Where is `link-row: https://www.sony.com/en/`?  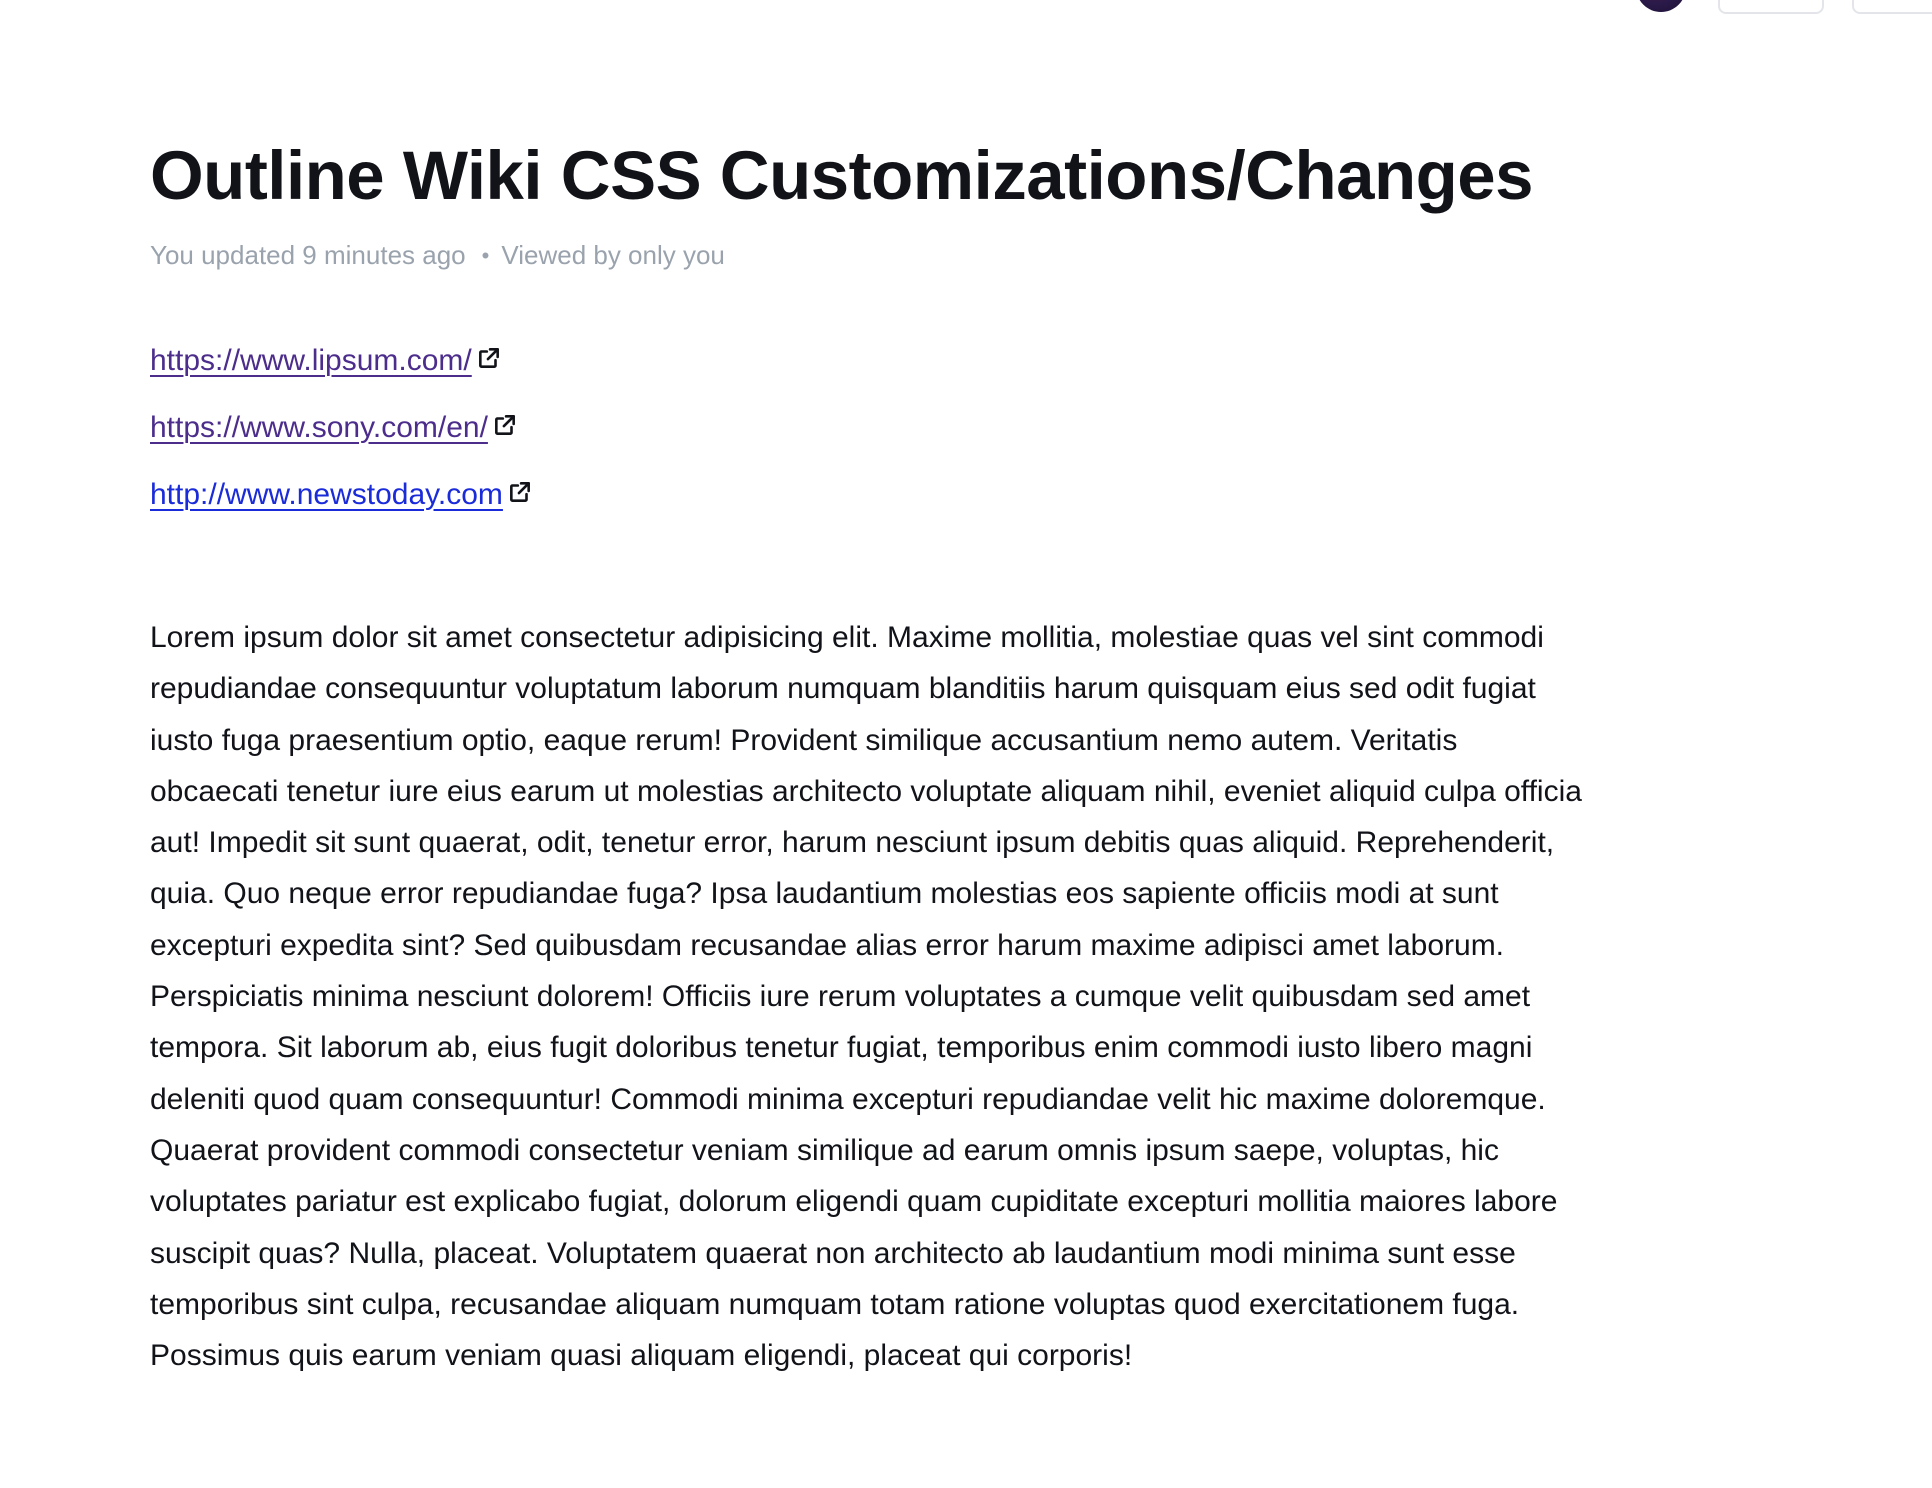
link-row: https://www.sony.com/en/ is located at coordinates (870, 427).